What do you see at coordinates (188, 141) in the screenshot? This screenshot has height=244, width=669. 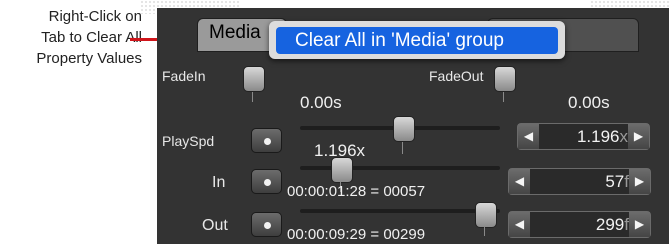 I see `playspd-label: PlaySpd` at bounding box center [188, 141].